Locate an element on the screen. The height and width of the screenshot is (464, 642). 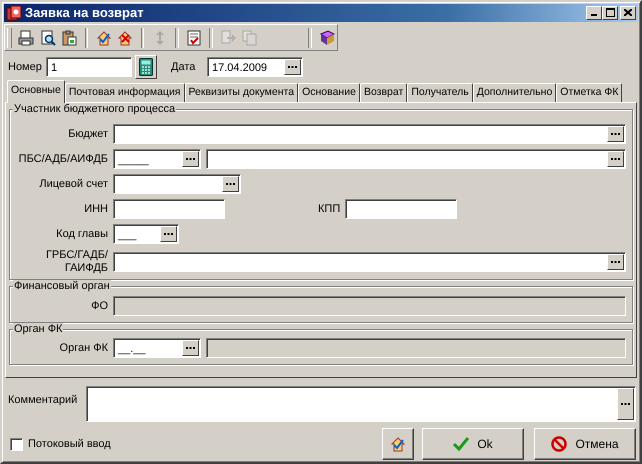
close-icon is located at coordinates (628, 12).